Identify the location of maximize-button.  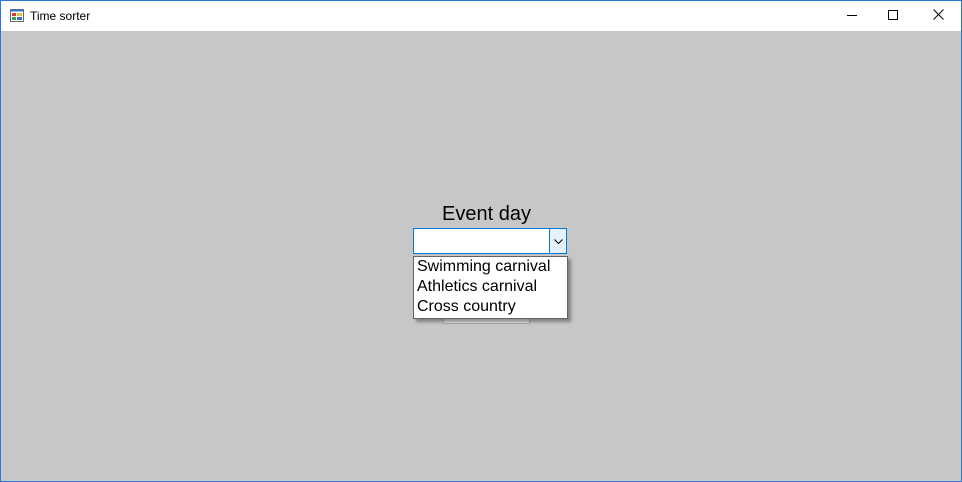
(893, 16).